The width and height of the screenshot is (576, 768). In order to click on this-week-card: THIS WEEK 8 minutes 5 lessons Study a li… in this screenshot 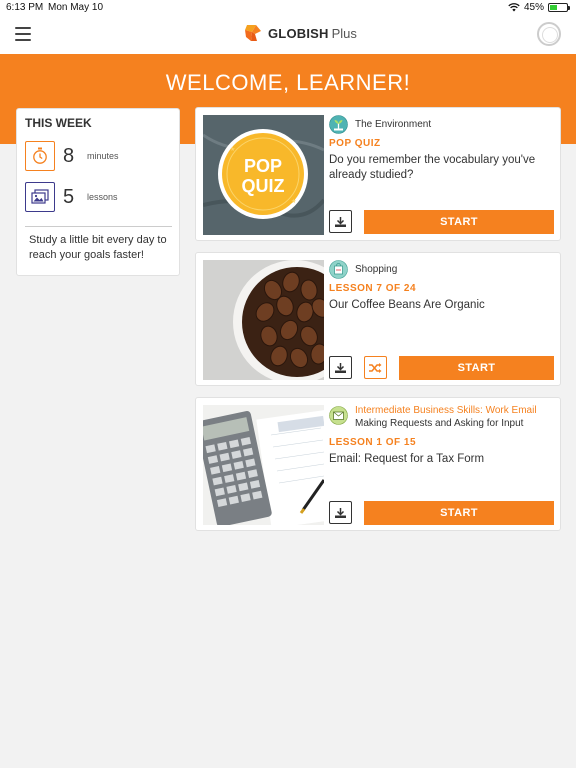, I will do `click(98, 192)`.